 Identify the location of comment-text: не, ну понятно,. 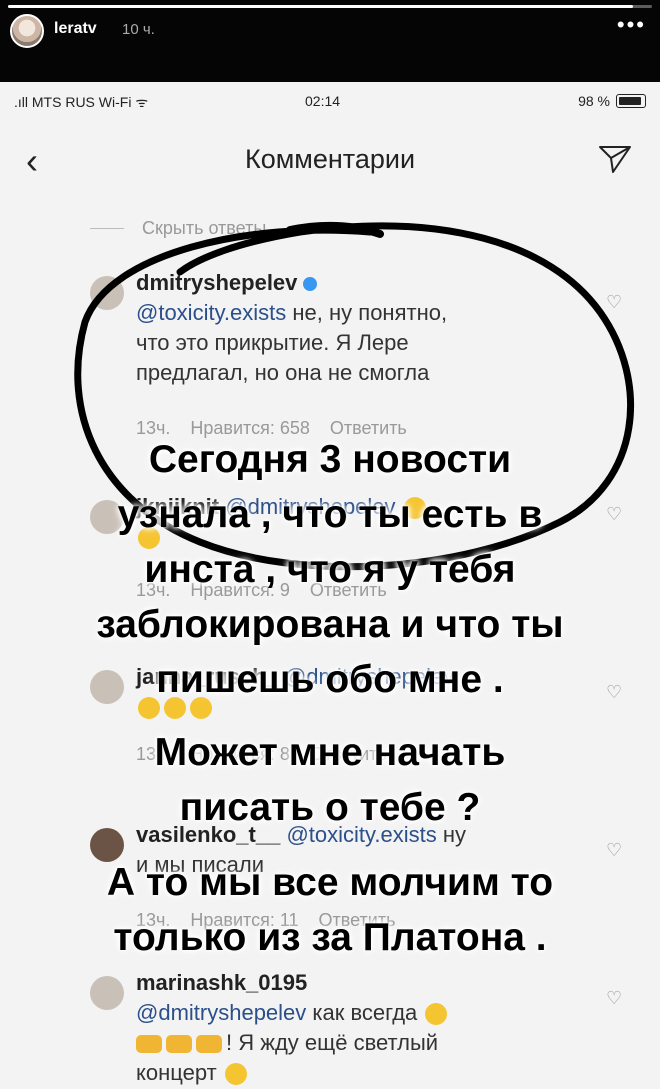
(367, 312).